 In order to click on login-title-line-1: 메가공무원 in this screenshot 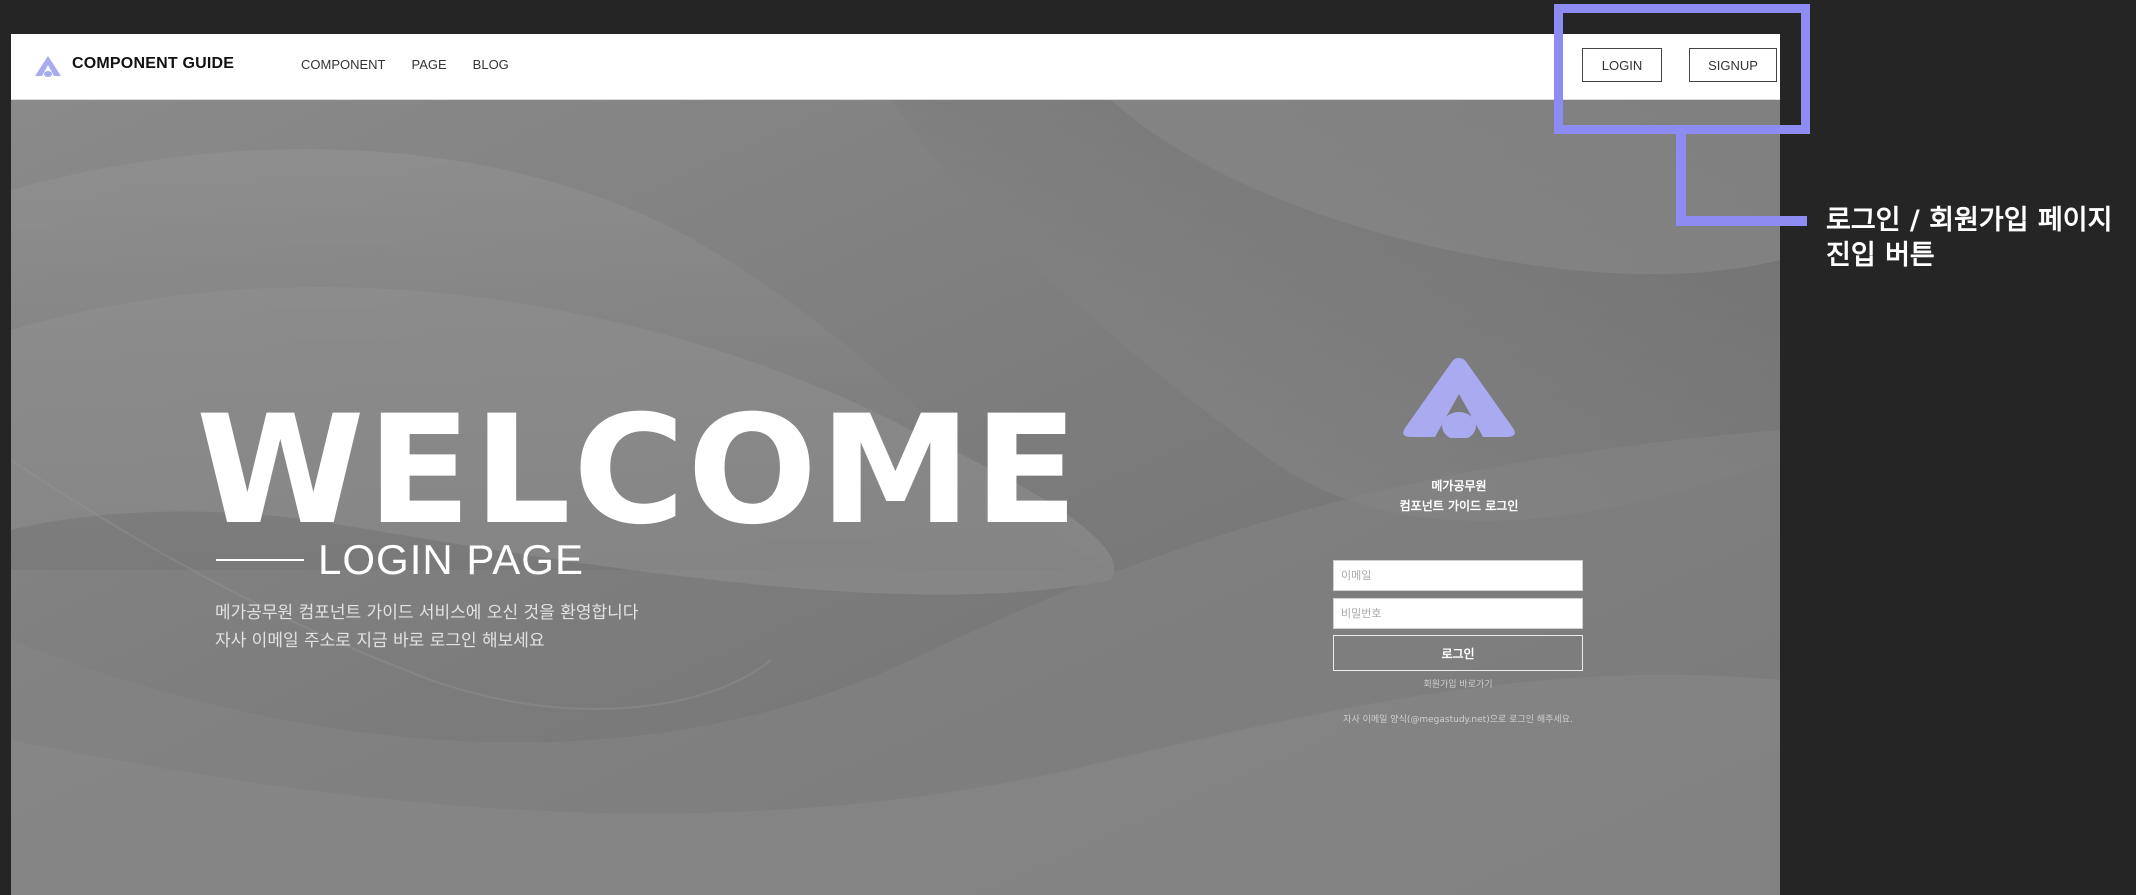, I will do `click(1459, 486)`.